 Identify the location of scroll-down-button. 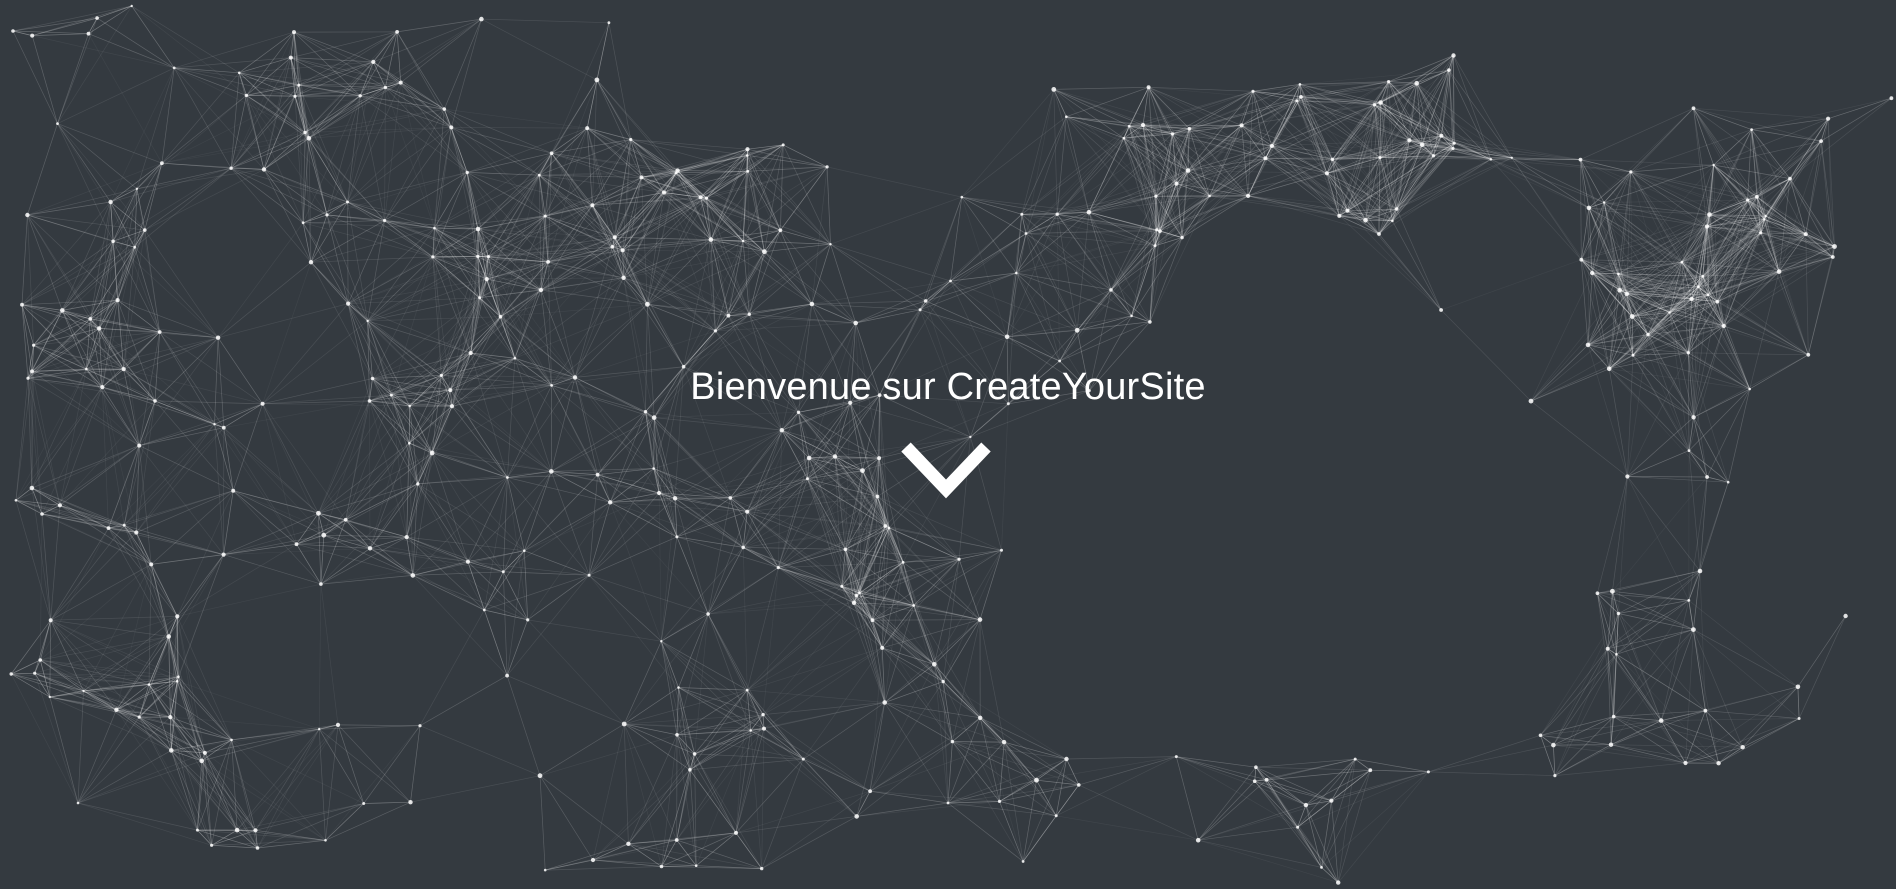
(946, 471).